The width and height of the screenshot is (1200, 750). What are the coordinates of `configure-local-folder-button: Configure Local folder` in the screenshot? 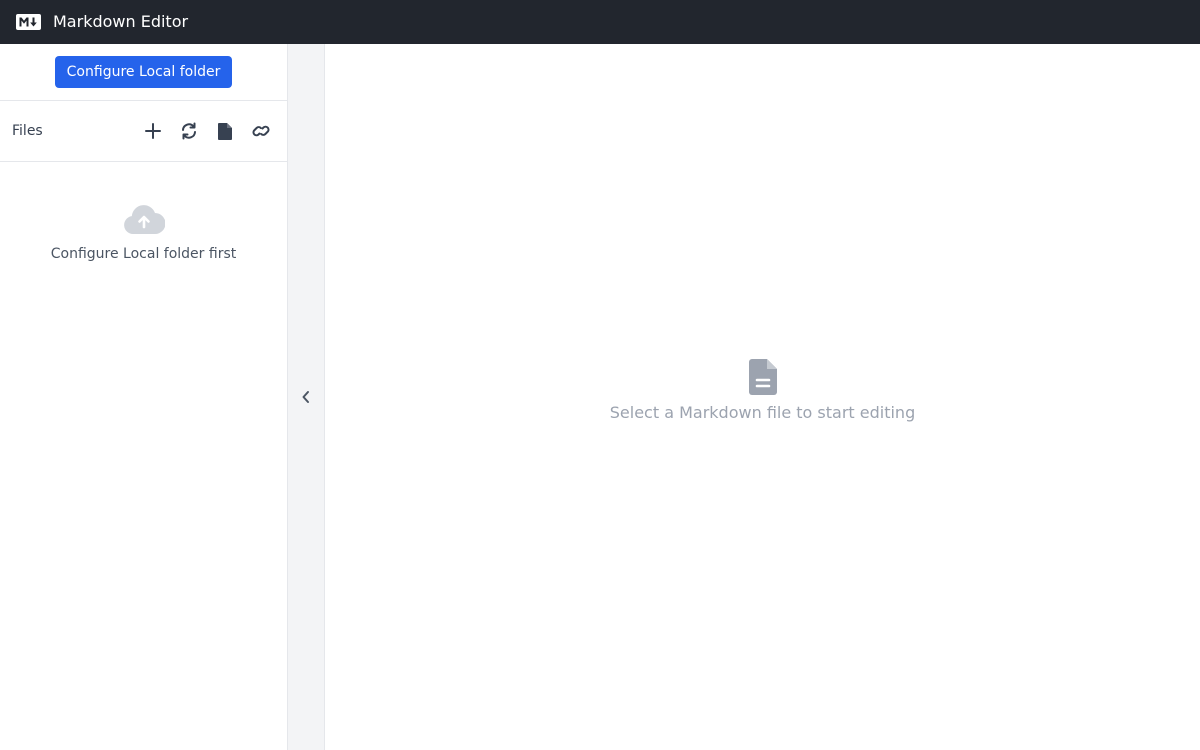 It's located at (143, 72).